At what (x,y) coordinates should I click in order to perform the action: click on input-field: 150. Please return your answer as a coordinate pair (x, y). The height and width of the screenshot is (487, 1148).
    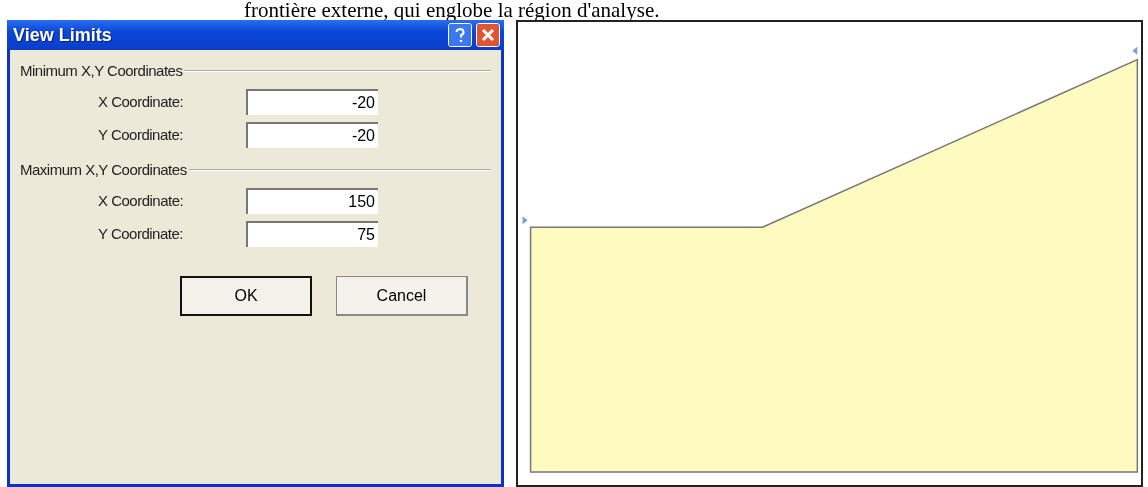
    Looking at the image, I should click on (312, 200).